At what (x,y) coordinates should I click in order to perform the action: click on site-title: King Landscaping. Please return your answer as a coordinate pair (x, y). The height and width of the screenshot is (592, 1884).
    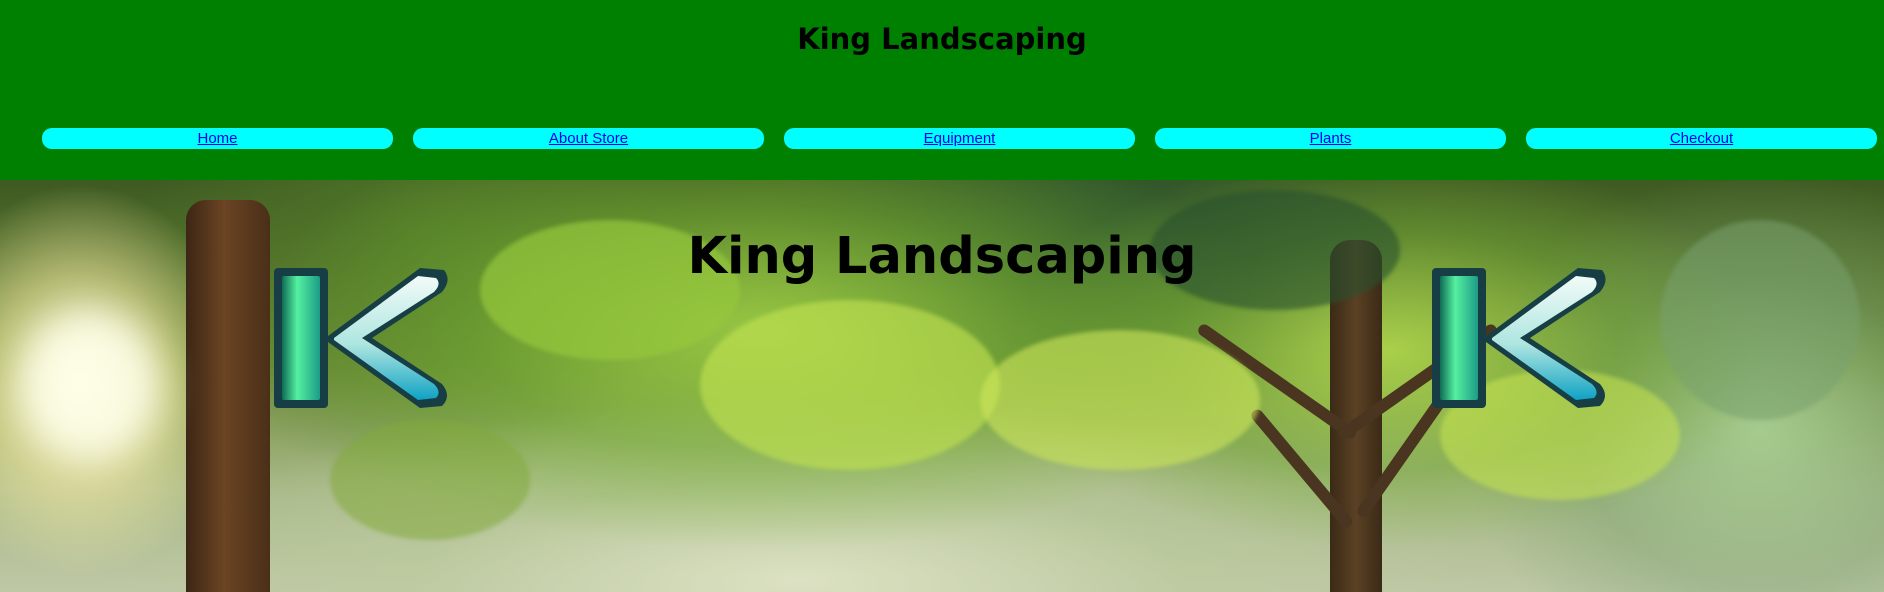
    Looking at the image, I should click on (942, 39).